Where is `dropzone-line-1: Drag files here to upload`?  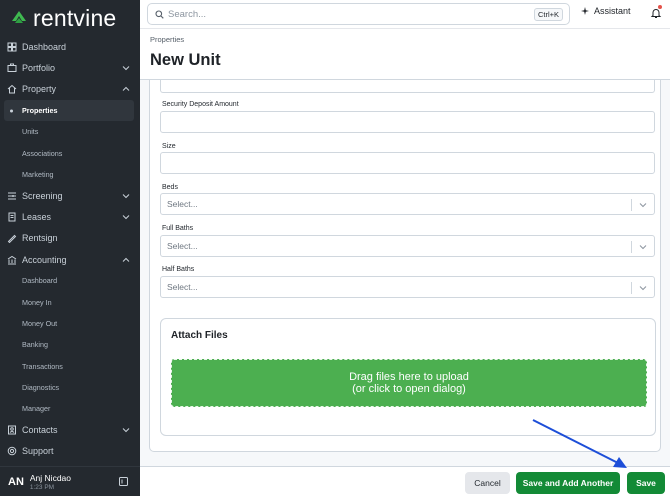
dropzone-line-1: Drag files here to upload is located at coordinates (409, 377).